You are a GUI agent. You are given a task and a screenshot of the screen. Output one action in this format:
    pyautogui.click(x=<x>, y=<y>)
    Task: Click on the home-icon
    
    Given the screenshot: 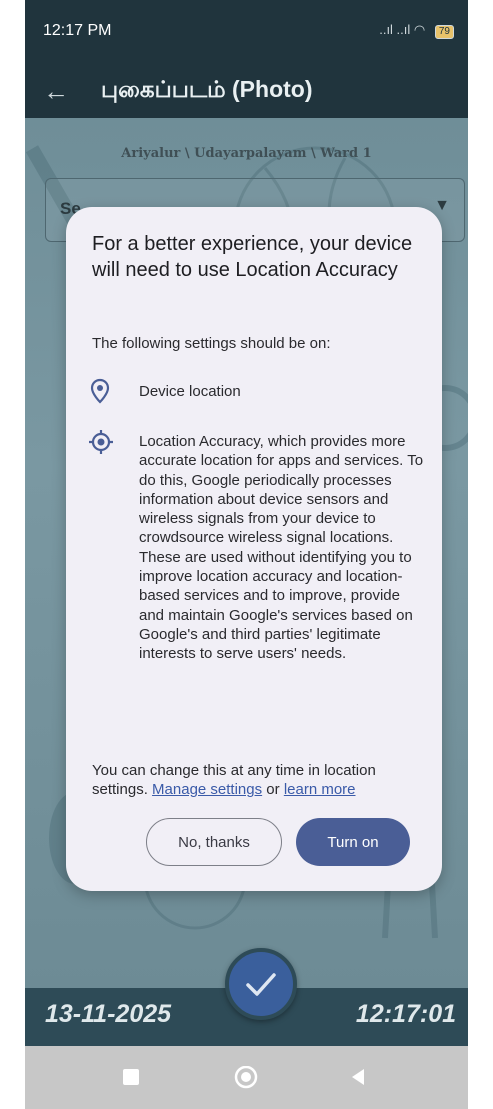 What is the action you would take?
    pyautogui.click(x=246, y=1079)
    